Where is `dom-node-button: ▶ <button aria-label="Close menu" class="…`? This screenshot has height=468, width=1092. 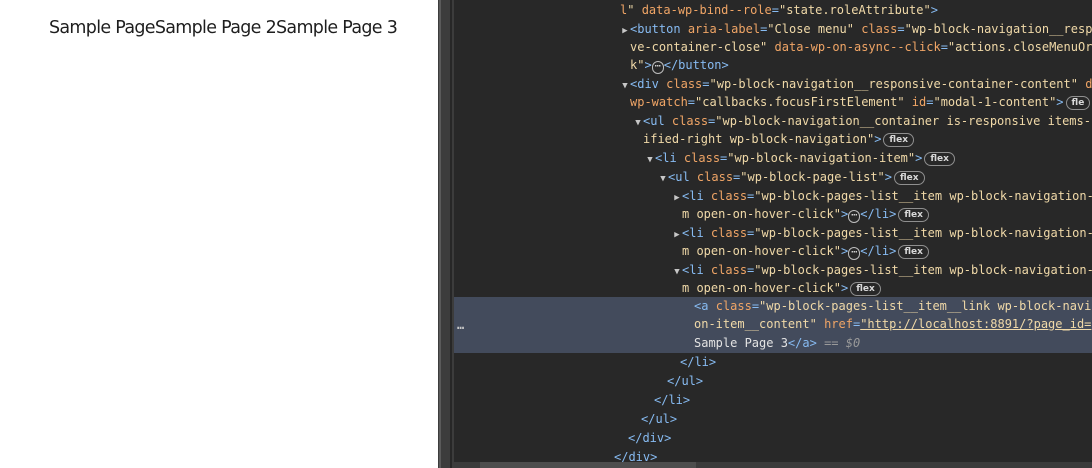 dom-node-button: ▶ <button aria-label="Close menu" class="… is located at coordinates (856, 29).